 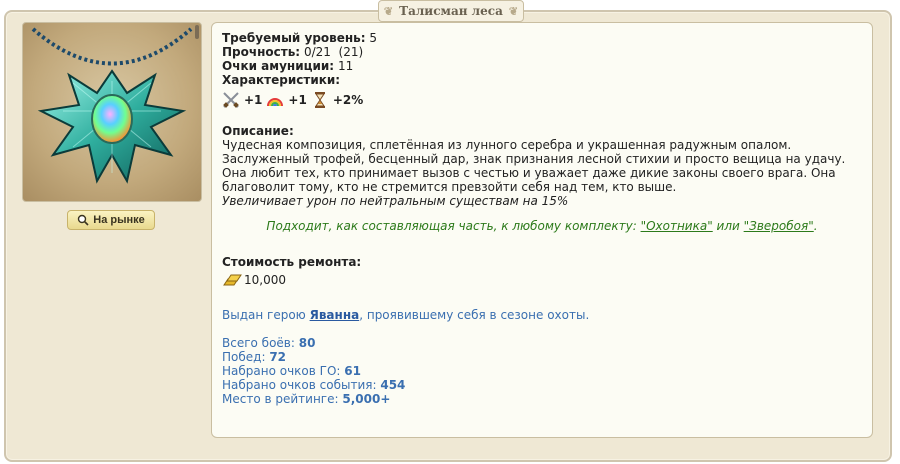 I want to click on repair-cost-label: Стоимость ремонта:, so click(x=292, y=262).